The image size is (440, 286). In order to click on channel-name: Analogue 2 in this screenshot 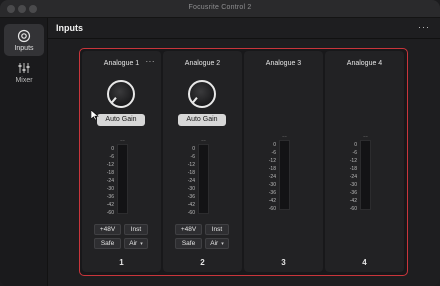, I will do `click(202, 63)`.